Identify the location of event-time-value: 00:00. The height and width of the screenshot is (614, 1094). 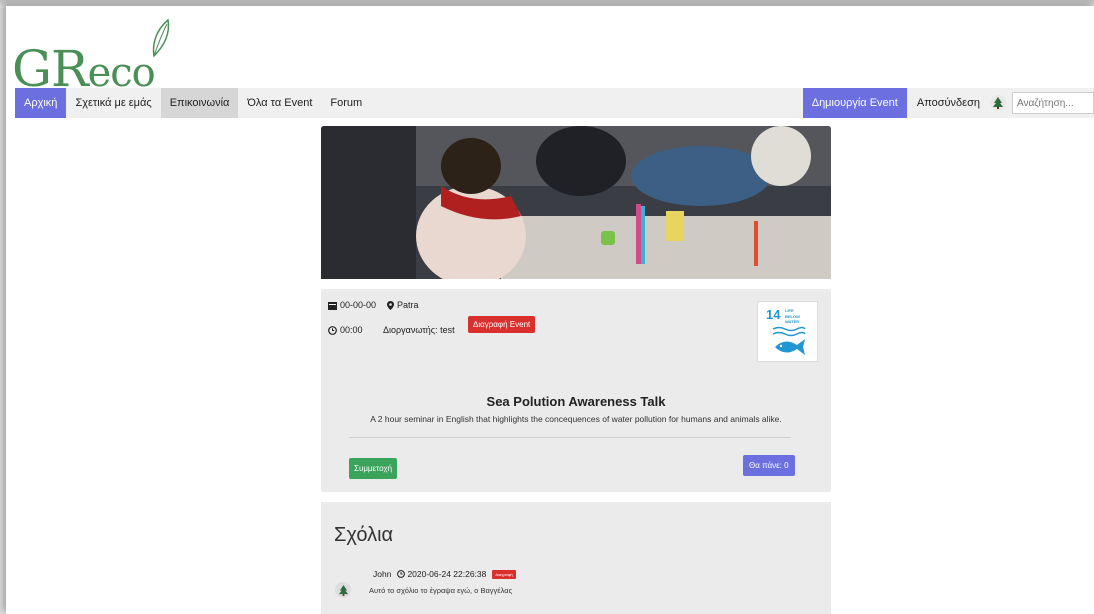
(351, 330).